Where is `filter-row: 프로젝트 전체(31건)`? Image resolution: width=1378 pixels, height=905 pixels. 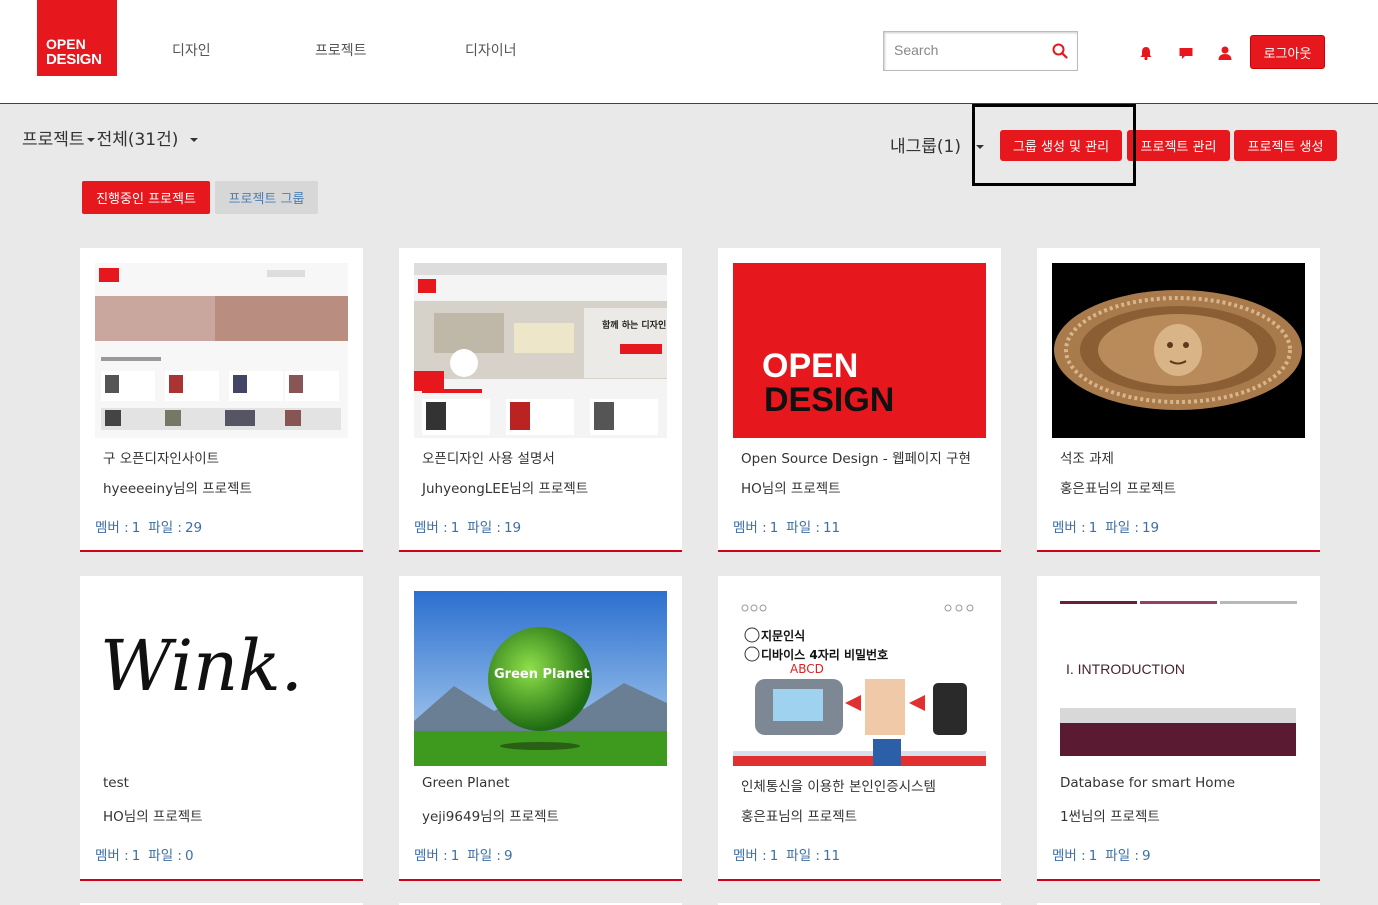
filter-row: 프로젝트 전체(31건) is located at coordinates (111, 137).